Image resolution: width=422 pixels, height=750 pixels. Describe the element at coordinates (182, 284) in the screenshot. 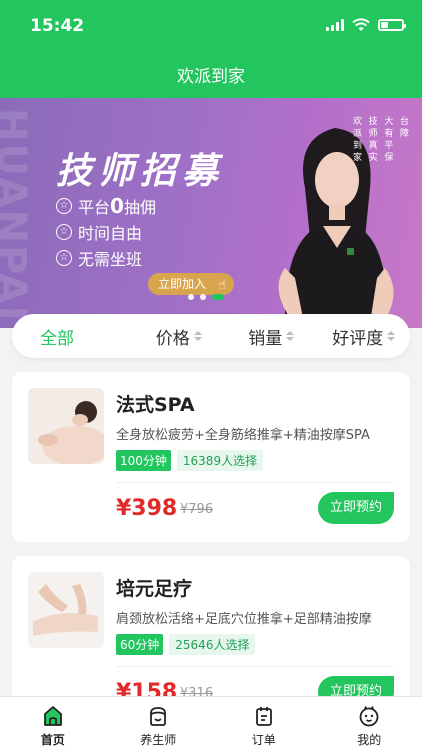

I see `join-now-label: 立即加入` at that location.